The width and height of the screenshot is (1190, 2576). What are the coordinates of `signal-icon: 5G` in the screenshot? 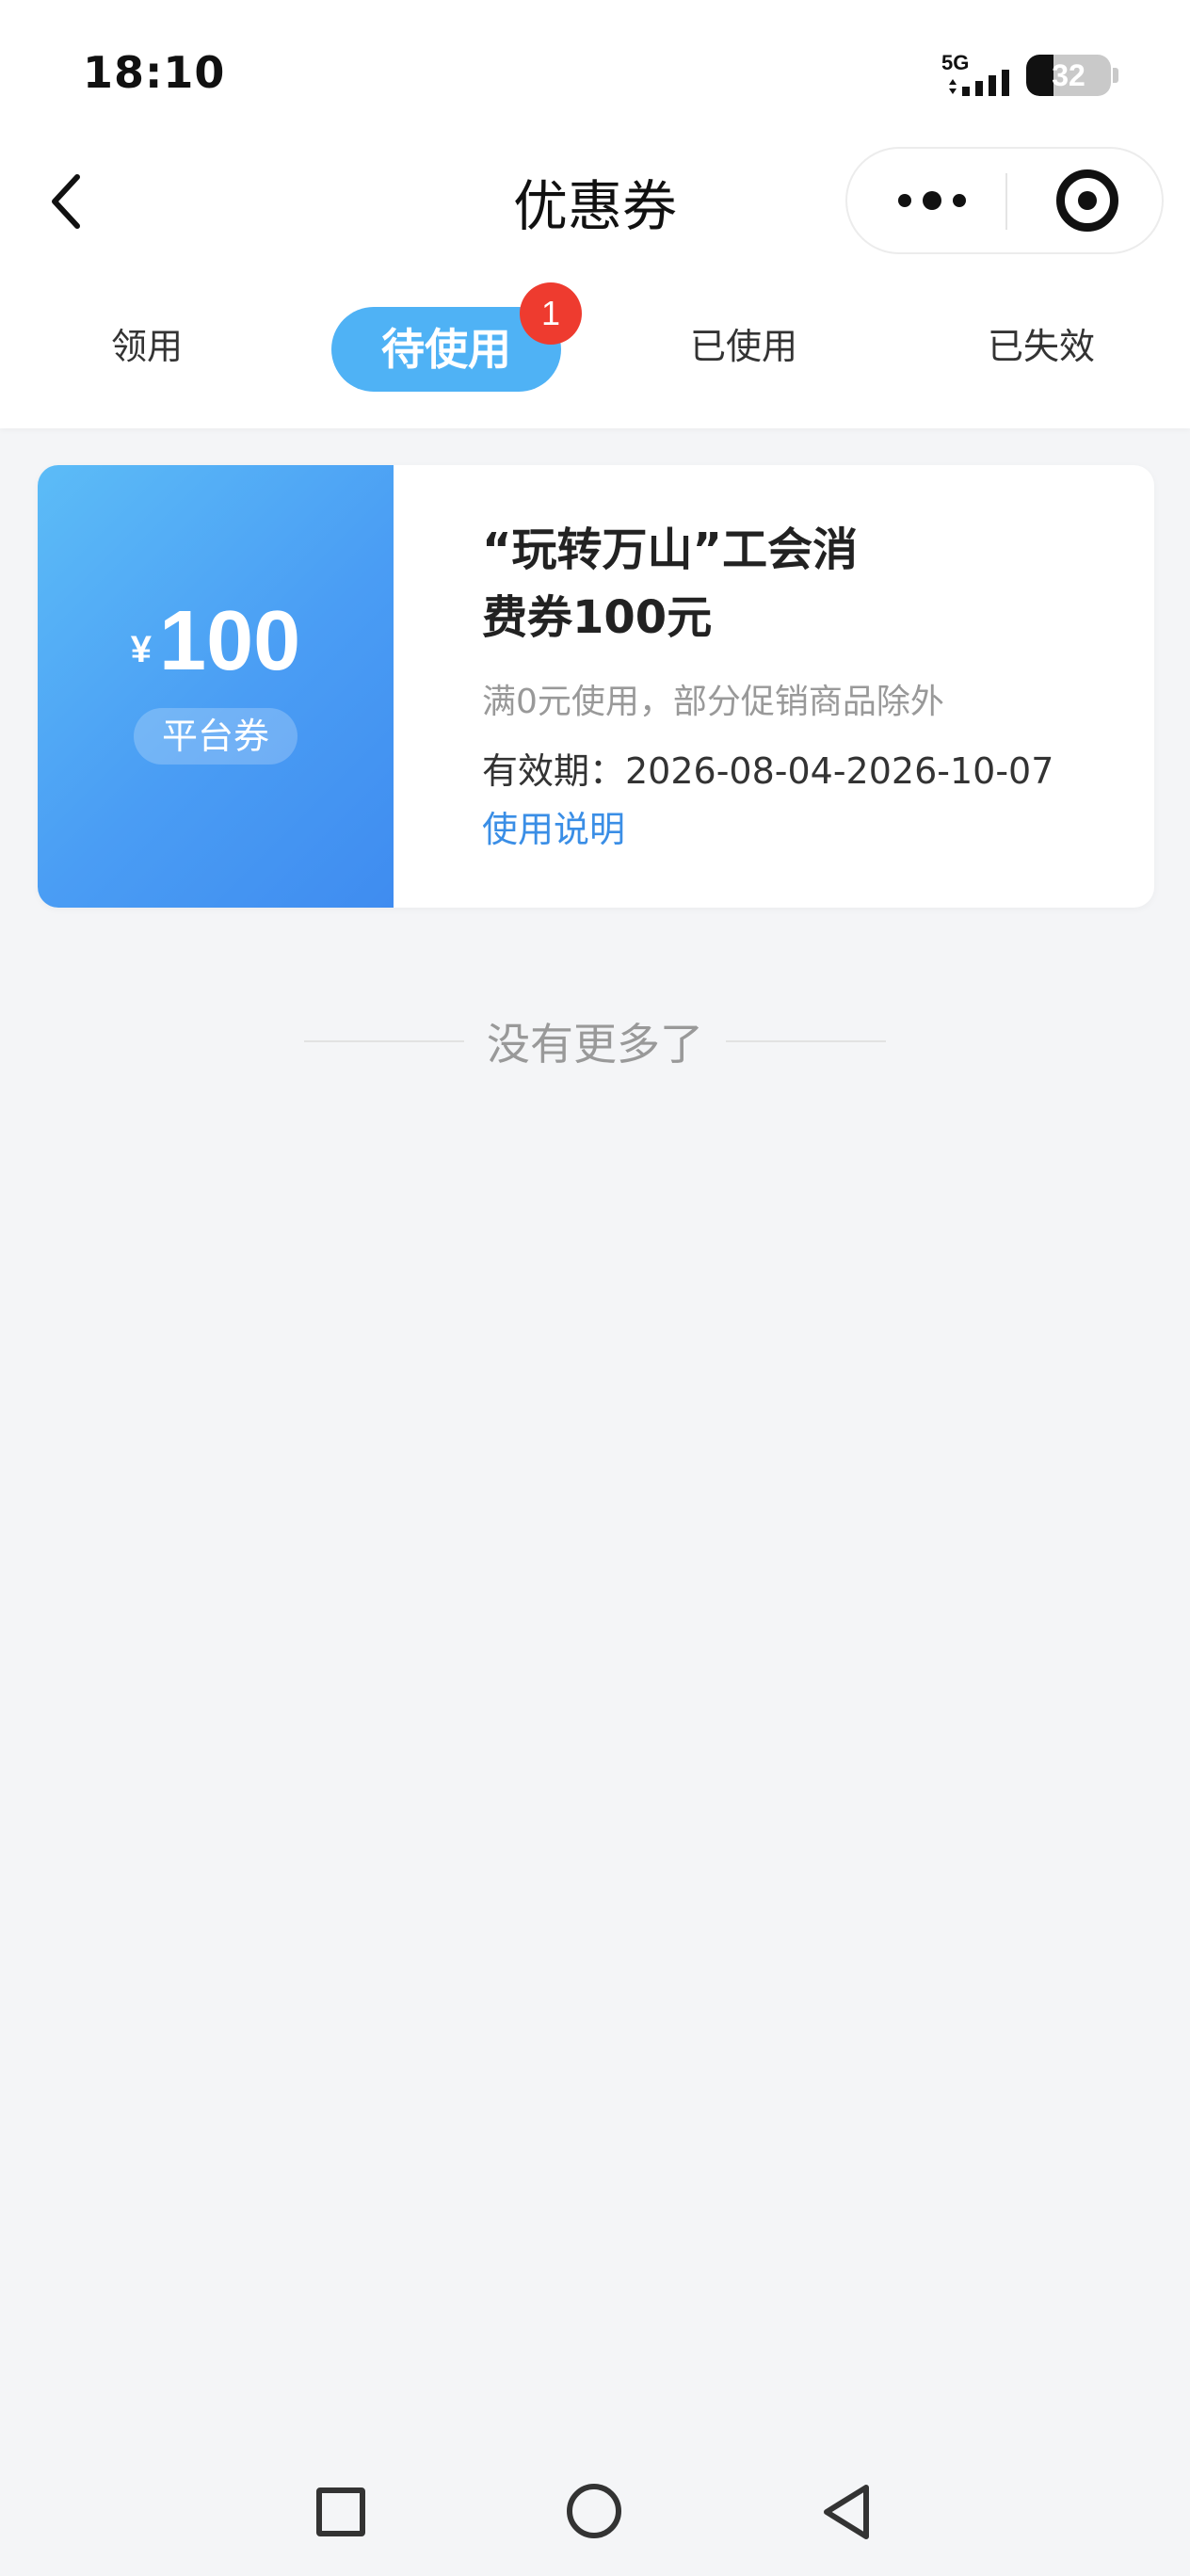 It's located at (979, 73).